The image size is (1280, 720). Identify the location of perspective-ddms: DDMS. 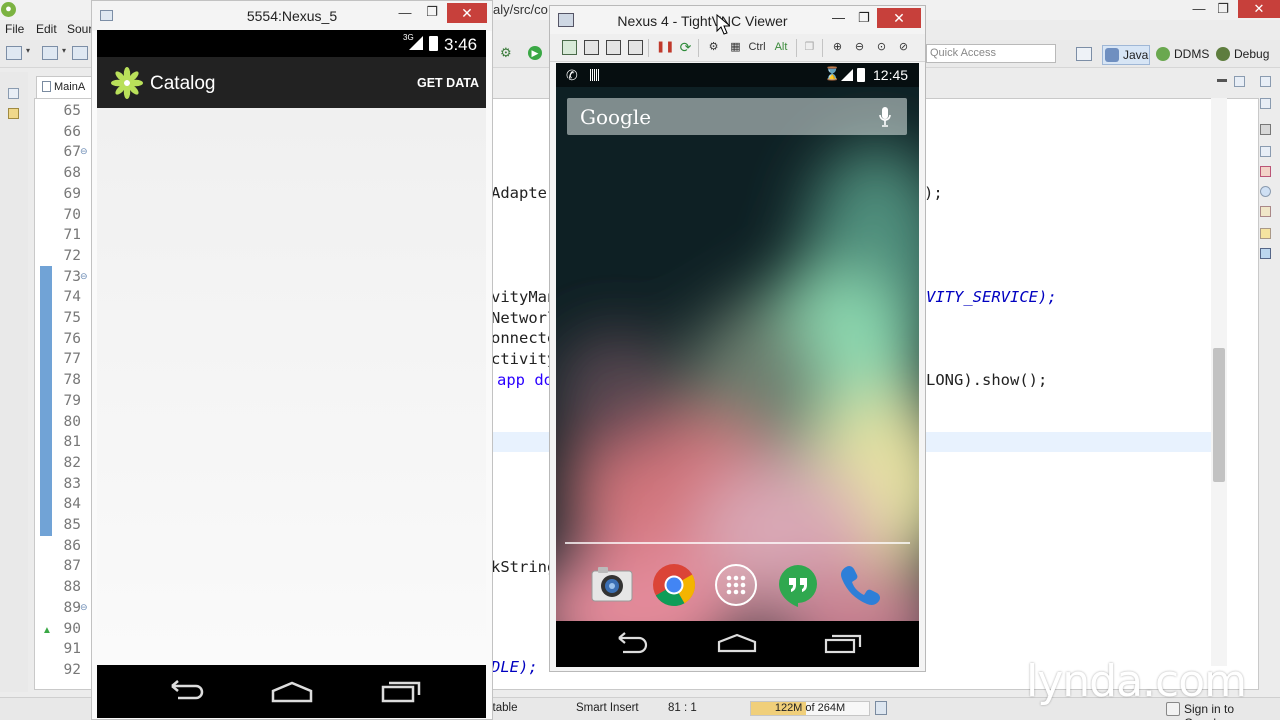
(1182, 55).